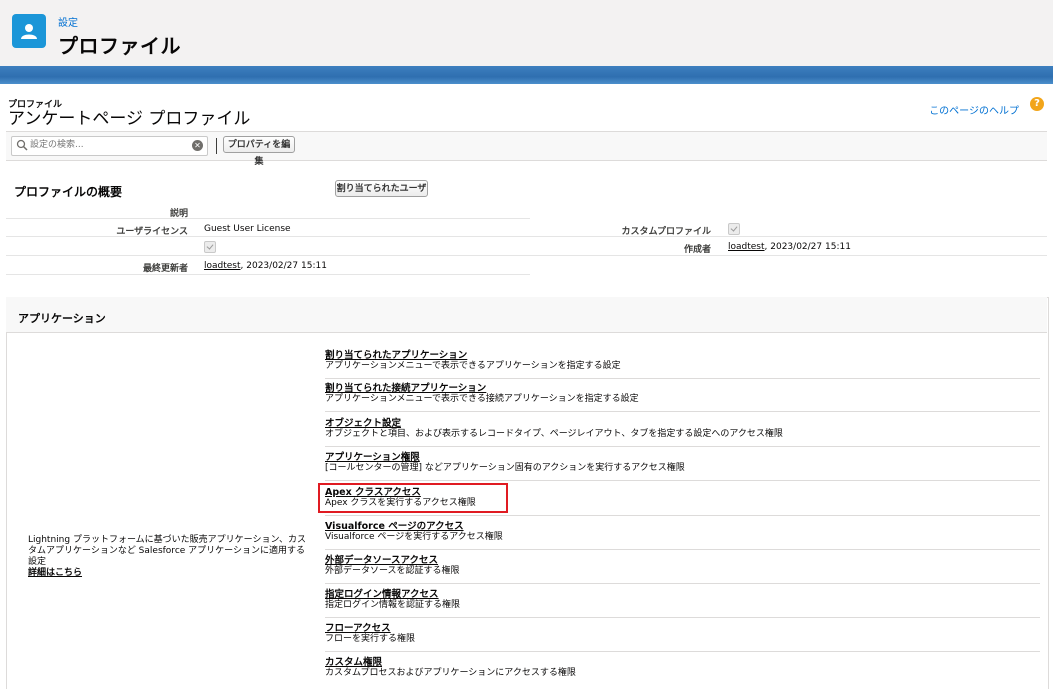  Describe the element at coordinates (370, 639) in the screenshot. I see `item-desc: フローを実行する権限` at that location.